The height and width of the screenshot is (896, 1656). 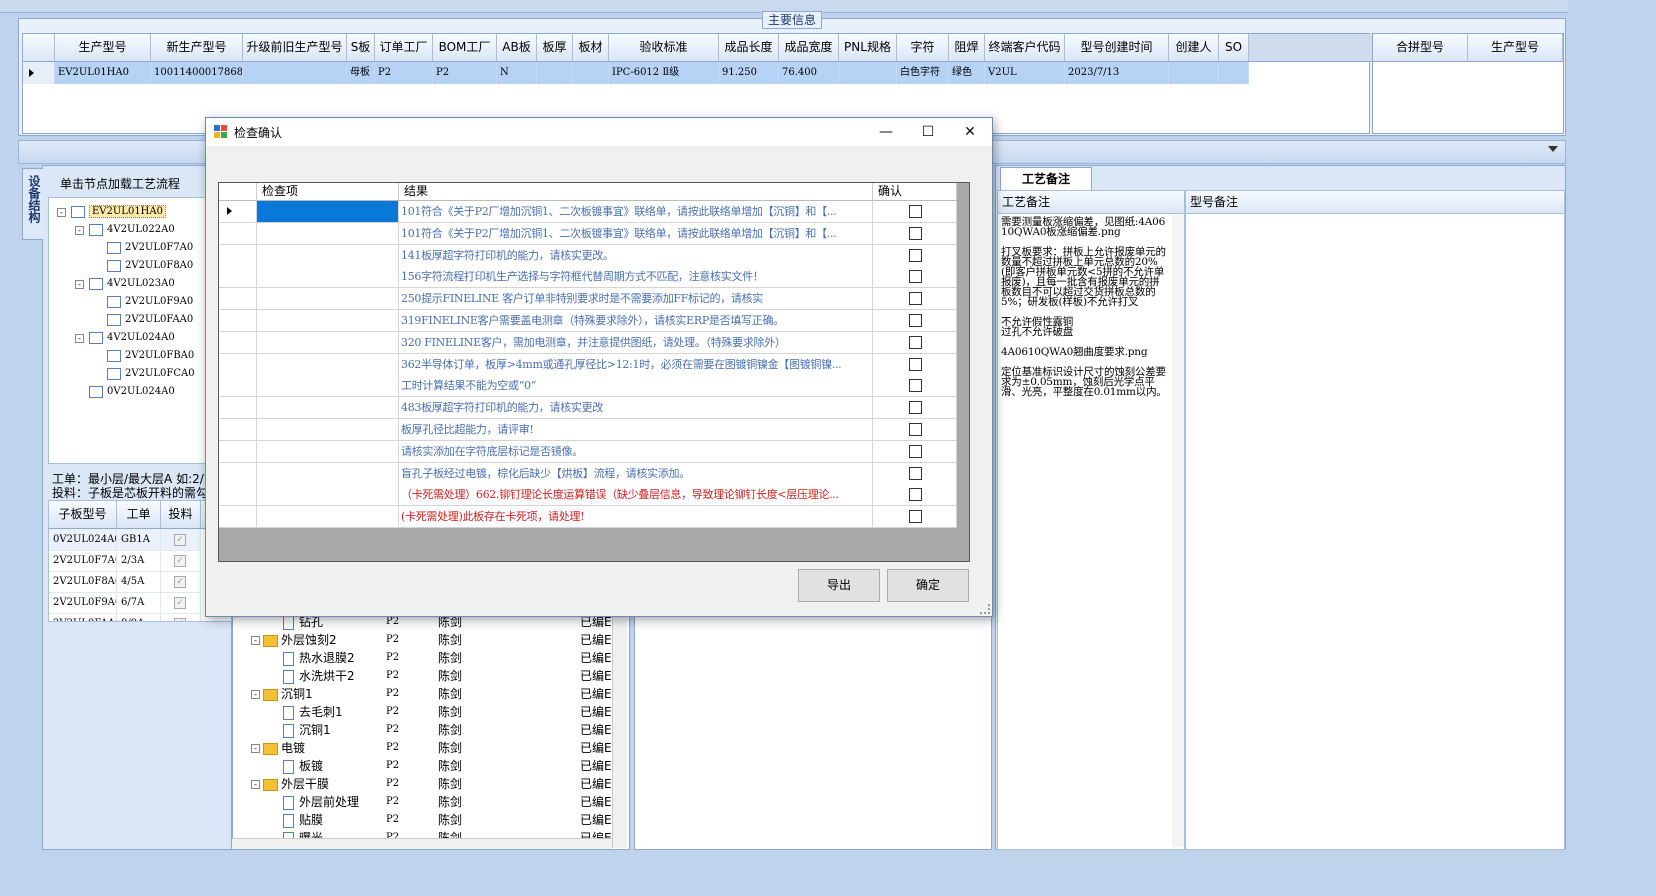 I want to click on tree-node: 4V2UL022A0, so click(x=132, y=230).